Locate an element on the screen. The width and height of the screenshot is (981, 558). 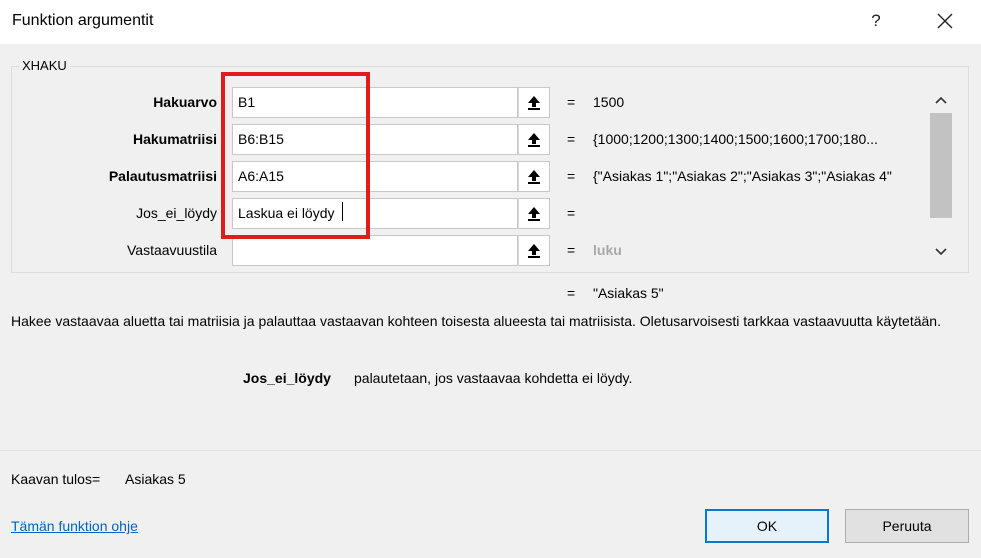
arg-input-hakuarvo: B1 is located at coordinates (375, 102).